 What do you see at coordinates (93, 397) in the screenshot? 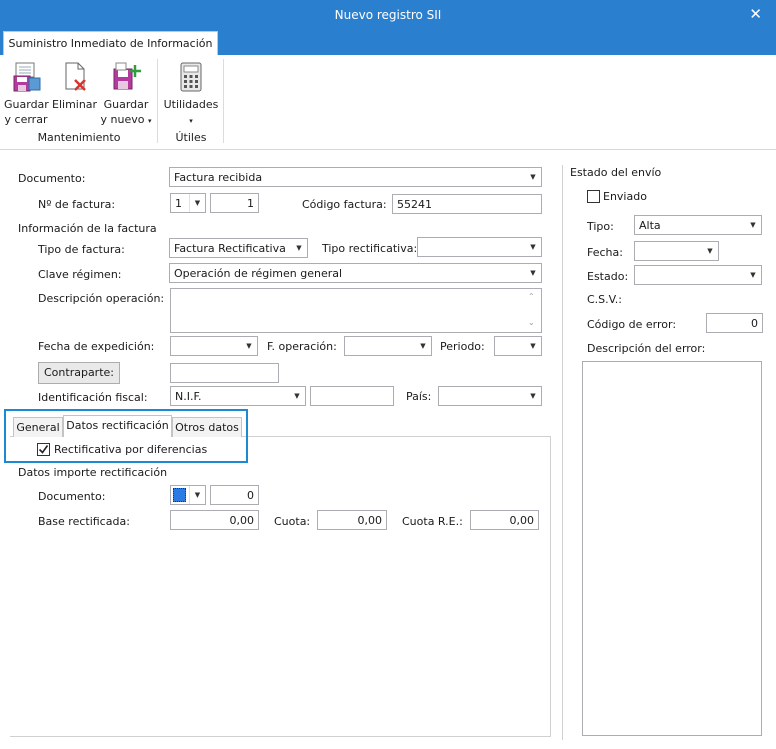
I see `identificacion-fiscal-label: Identificación fiscal:` at bounding box center [93, 397].